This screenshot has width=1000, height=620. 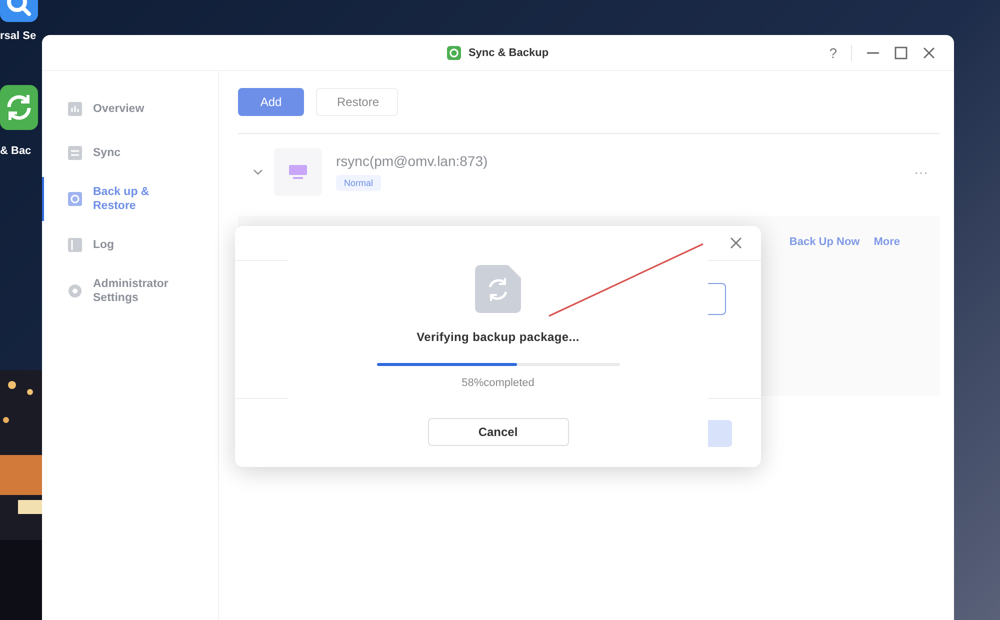 I want to click on help-button: ?, so click(x=833, y=52).